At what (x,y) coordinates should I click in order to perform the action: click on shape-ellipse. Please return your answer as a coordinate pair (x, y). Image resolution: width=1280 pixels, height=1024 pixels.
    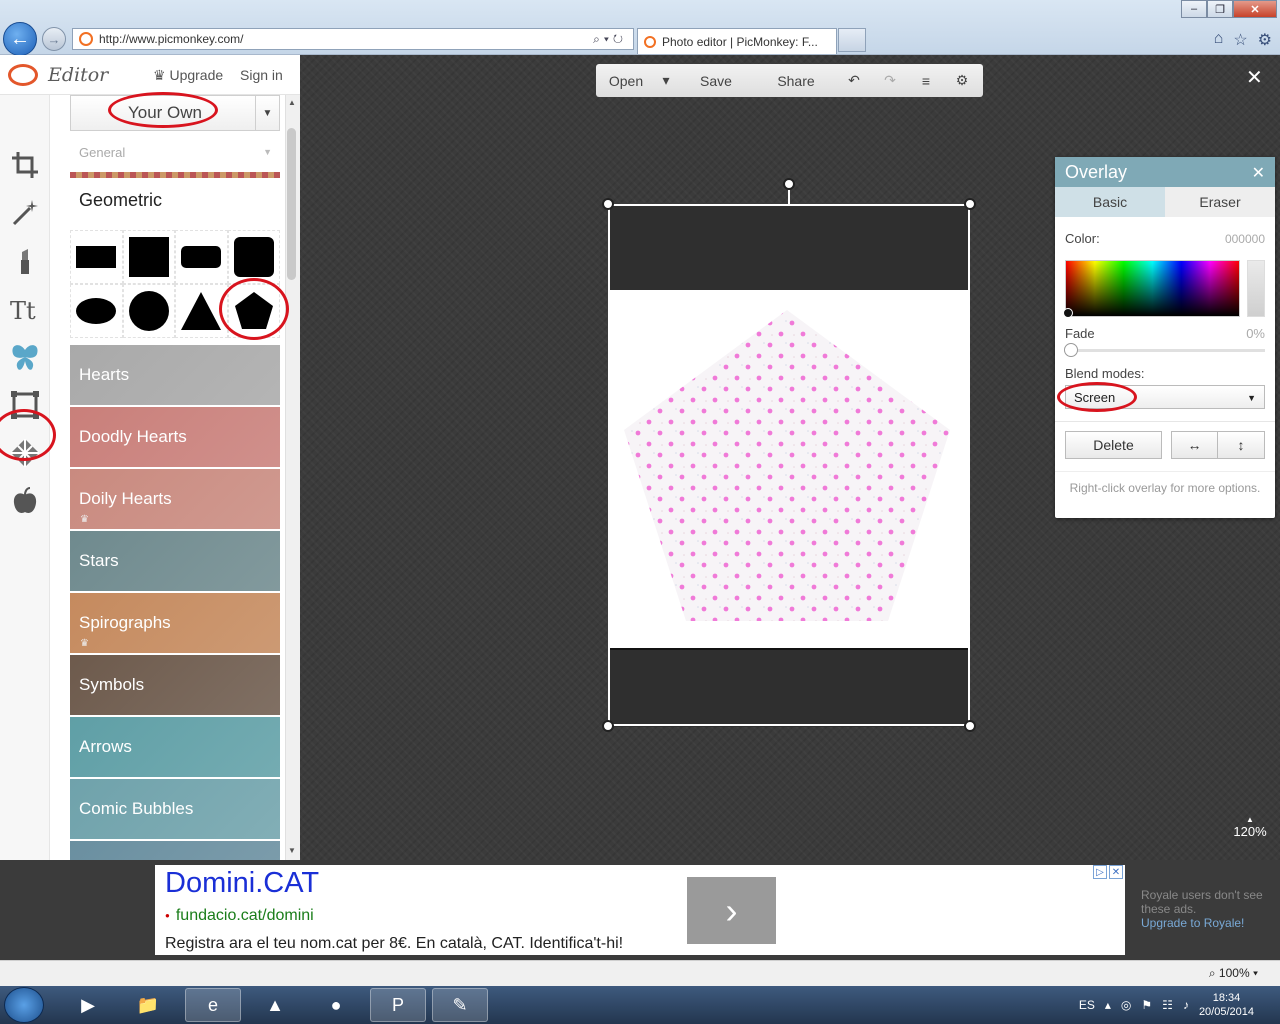
    Looking at the image, I should click on (96, 311).